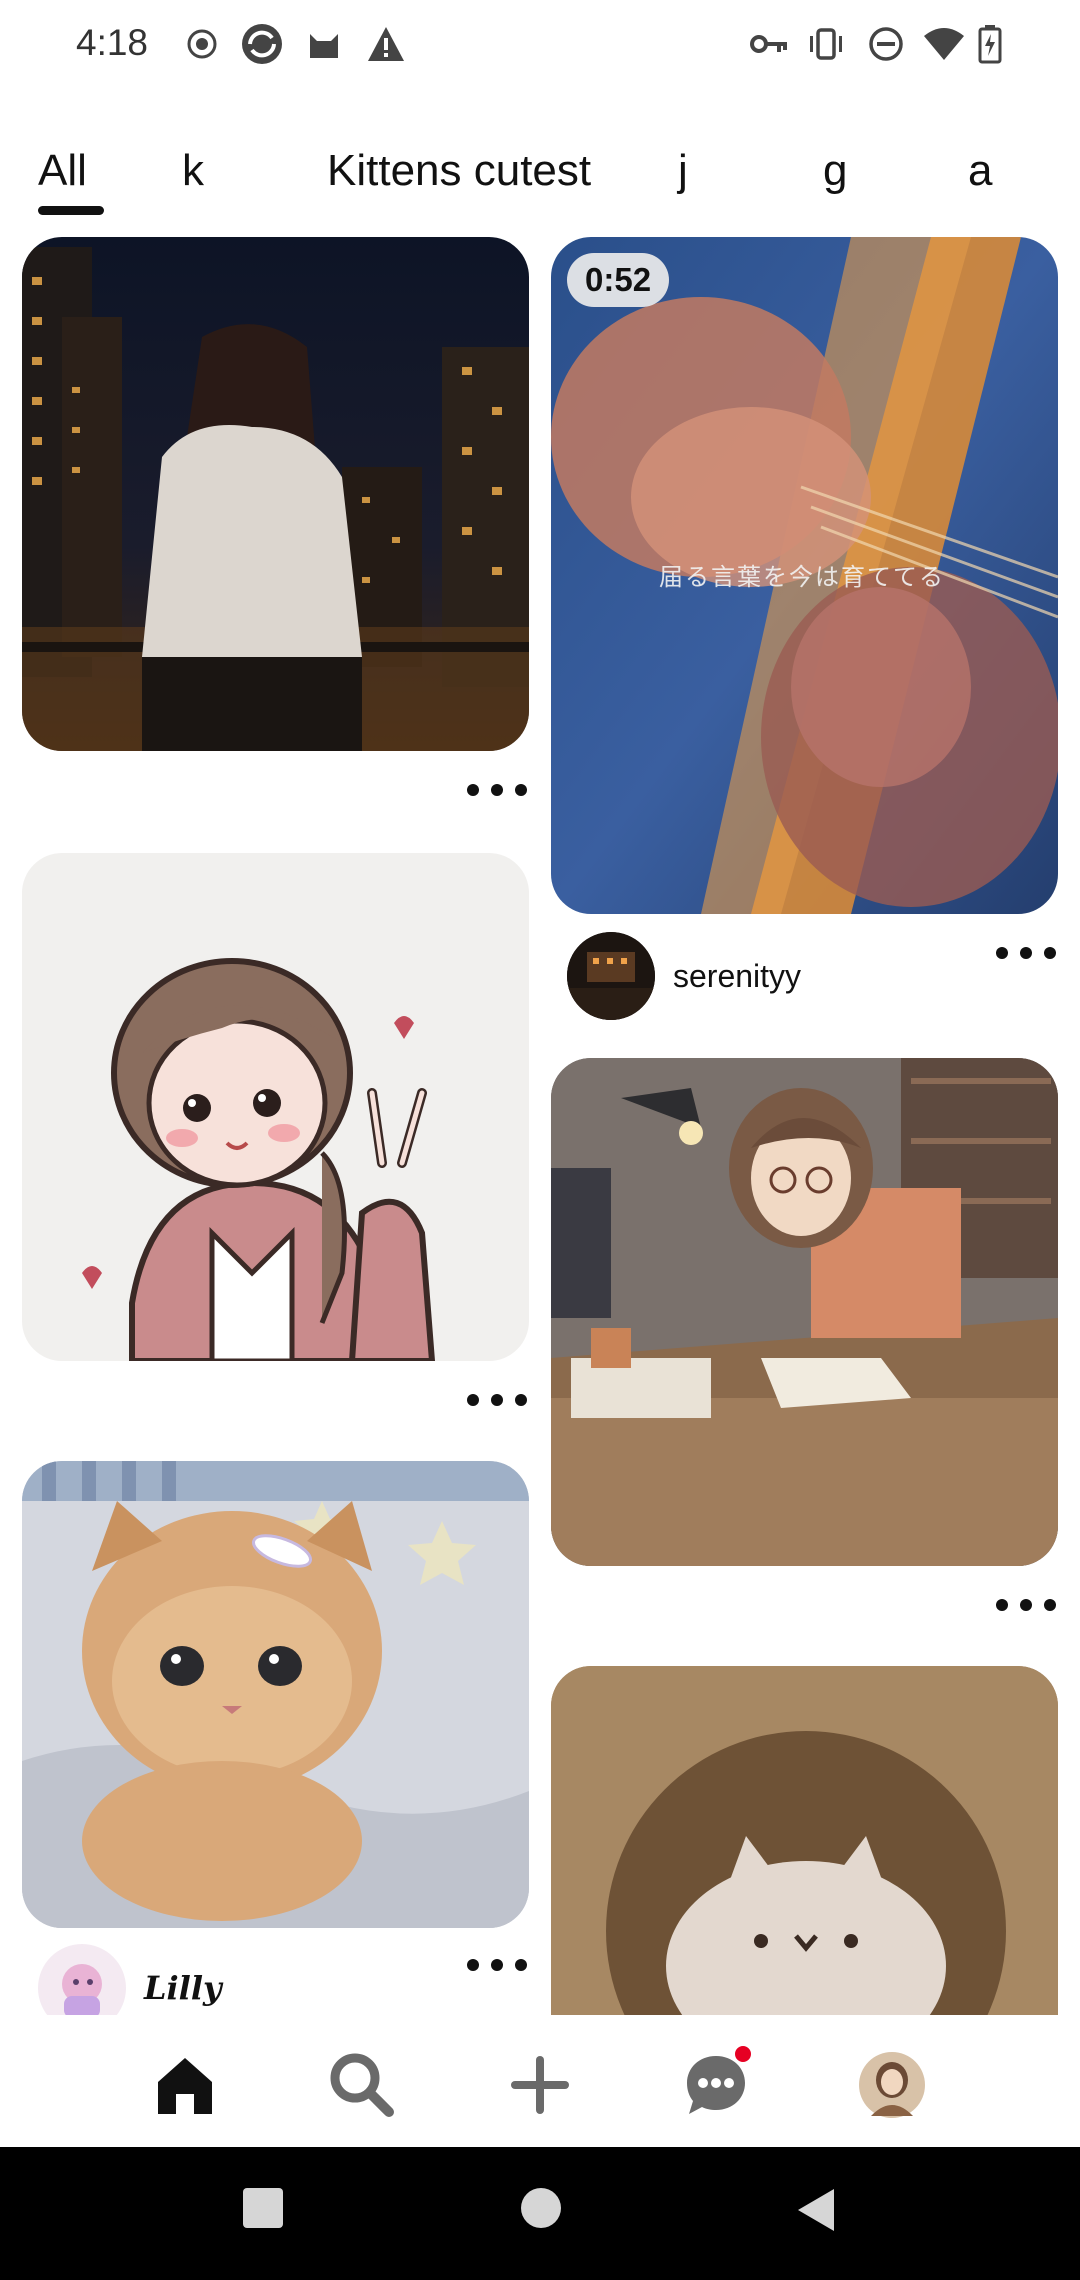 The width and height of the screenshot is (1080, 2280). I want to click on pin-study-girl, so click(804, 1312).